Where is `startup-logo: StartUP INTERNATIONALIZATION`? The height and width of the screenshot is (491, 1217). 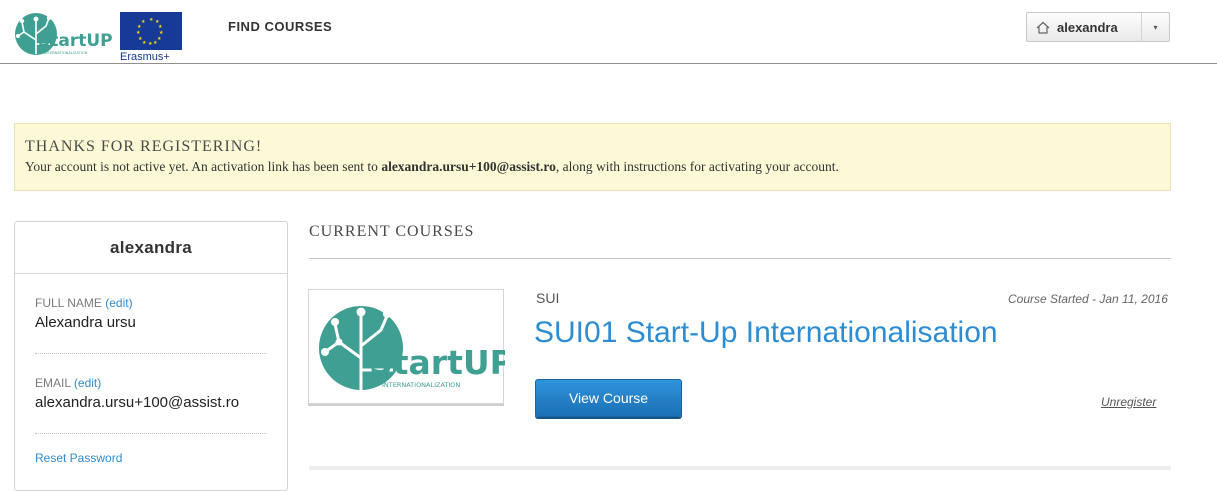
startup-logo: StartUP INTERNATIONALIZATION is located at coordinates (65, 34).